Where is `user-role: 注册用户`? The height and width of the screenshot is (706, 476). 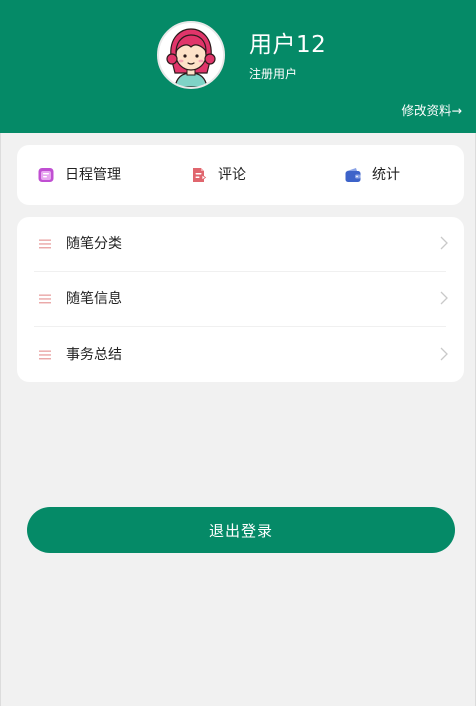
user-role: 注册用户 is located at coordinates (273, 74).